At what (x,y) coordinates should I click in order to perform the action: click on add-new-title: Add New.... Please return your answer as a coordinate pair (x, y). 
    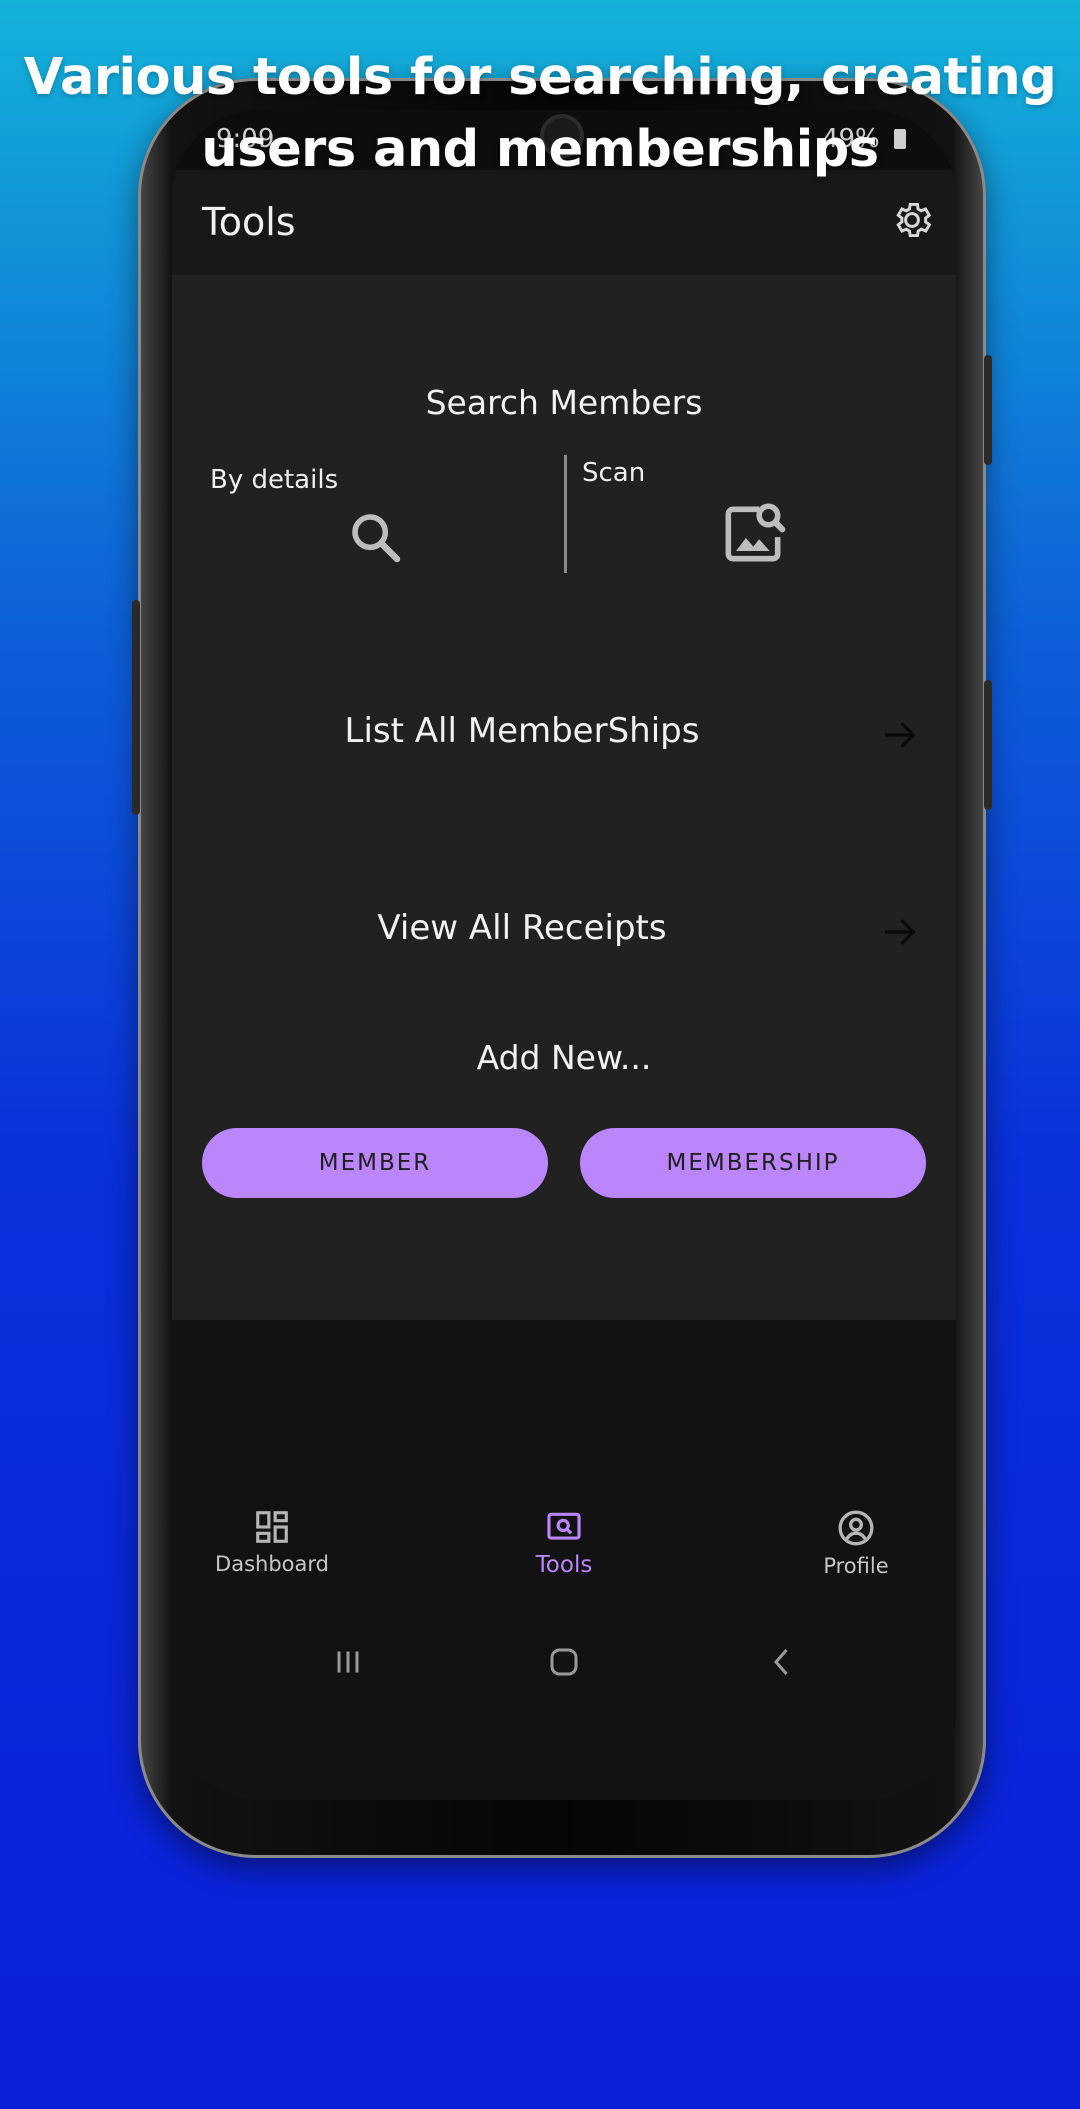
    Looking at the image, I should click on (564, 1057).